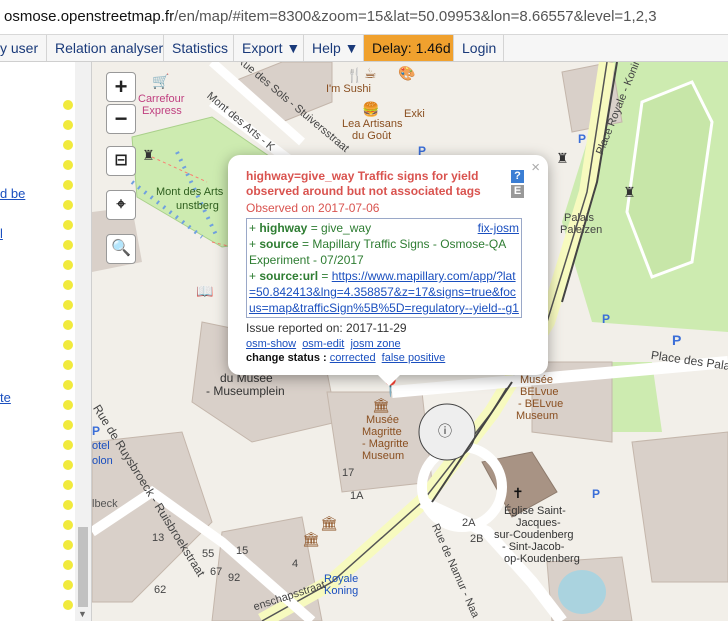  What do you see at coordinates (313, 208) in the screenshot?
I see `observed-date: Observed on 2017-07-06` at bounding box center [313, 208].